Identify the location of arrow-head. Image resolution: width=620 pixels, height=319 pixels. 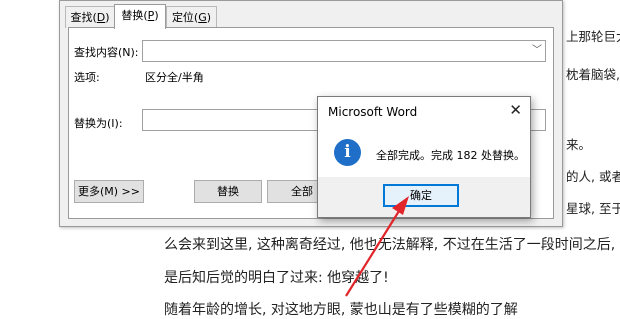
(400, 205).